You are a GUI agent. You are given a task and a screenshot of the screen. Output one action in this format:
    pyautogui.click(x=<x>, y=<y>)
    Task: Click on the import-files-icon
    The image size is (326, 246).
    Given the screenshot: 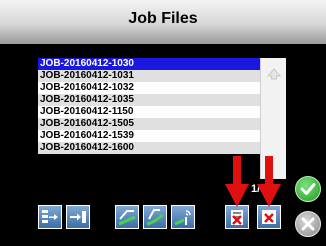 What is the action you would take?
    pyautogui.click(x=50, y=216)
    